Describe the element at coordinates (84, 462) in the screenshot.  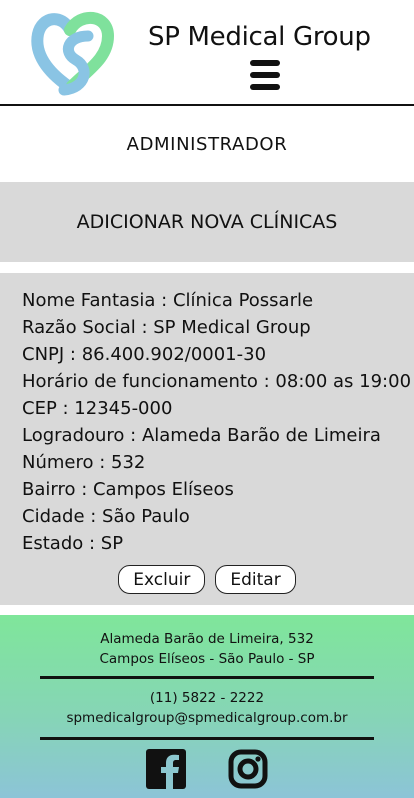
I see `clinic-field-number: Número : 532` at that location.